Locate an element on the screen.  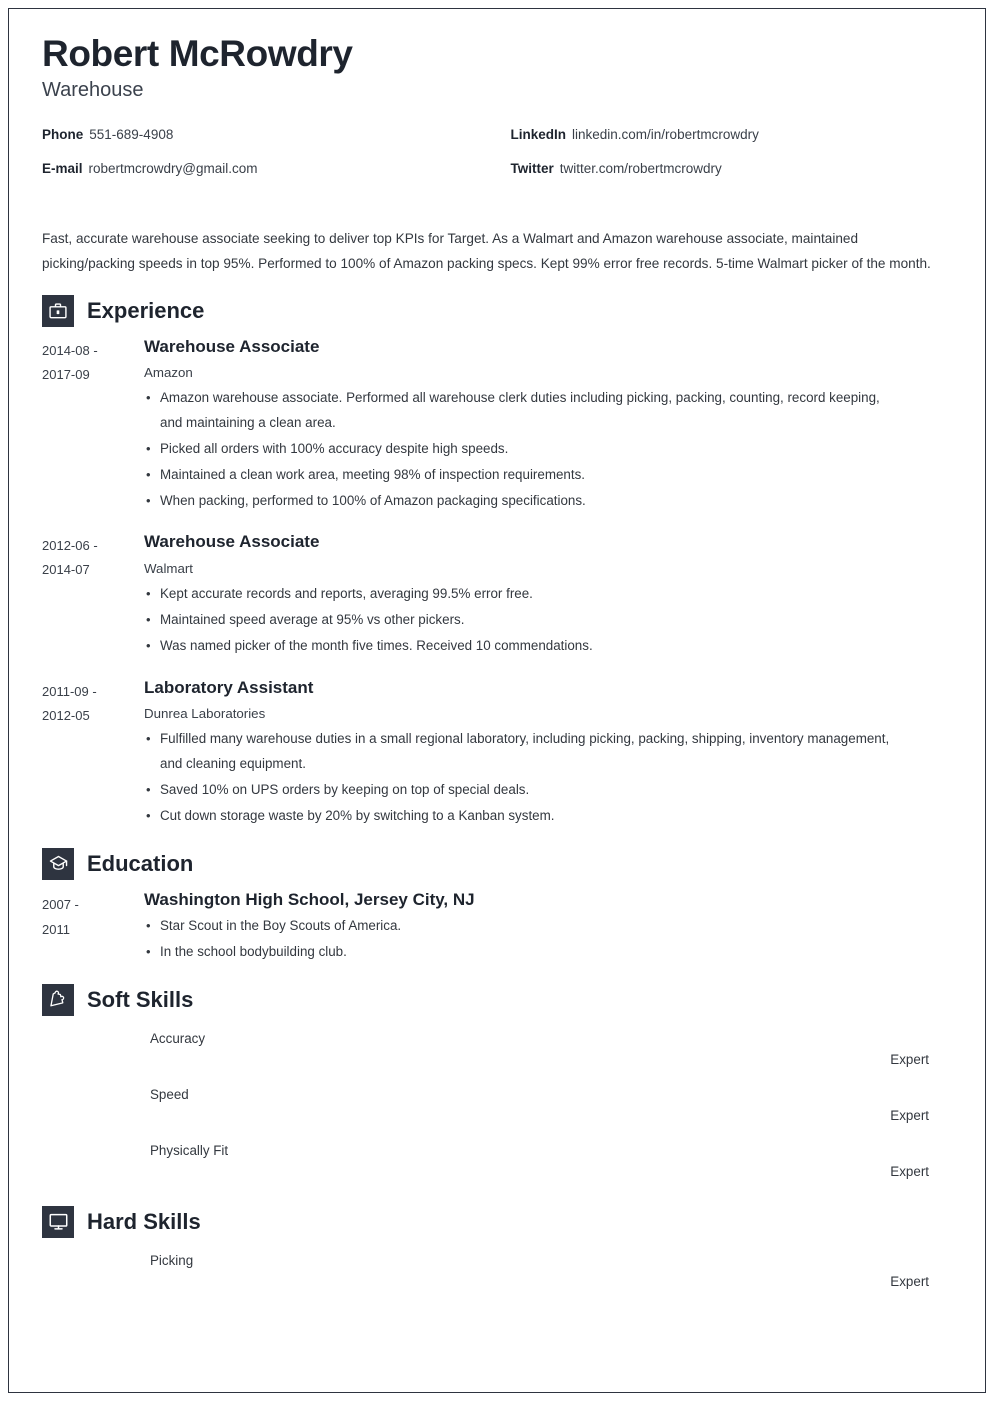
entry-date-start: 2012-06 - is located at coordinates (70, 546).